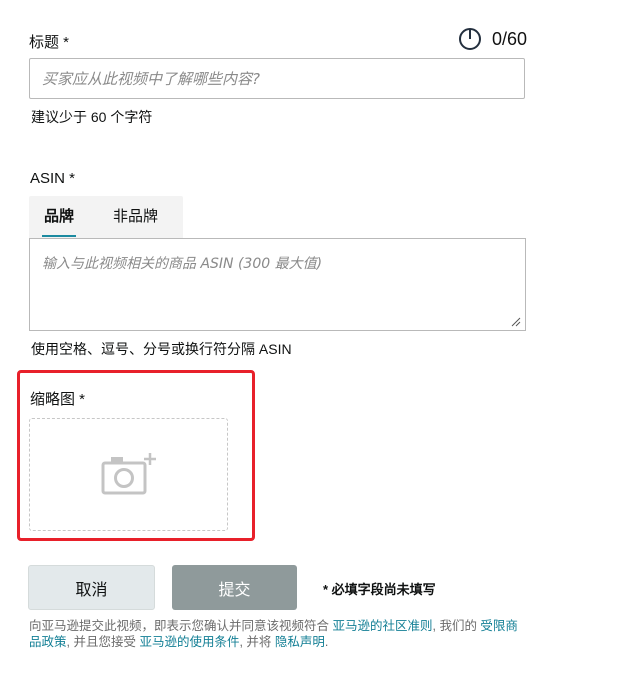  What do you see at coordinates (59, 221) in the screenshot?
I see `tab-brand: 品牌` at bounding box center [59, 221].